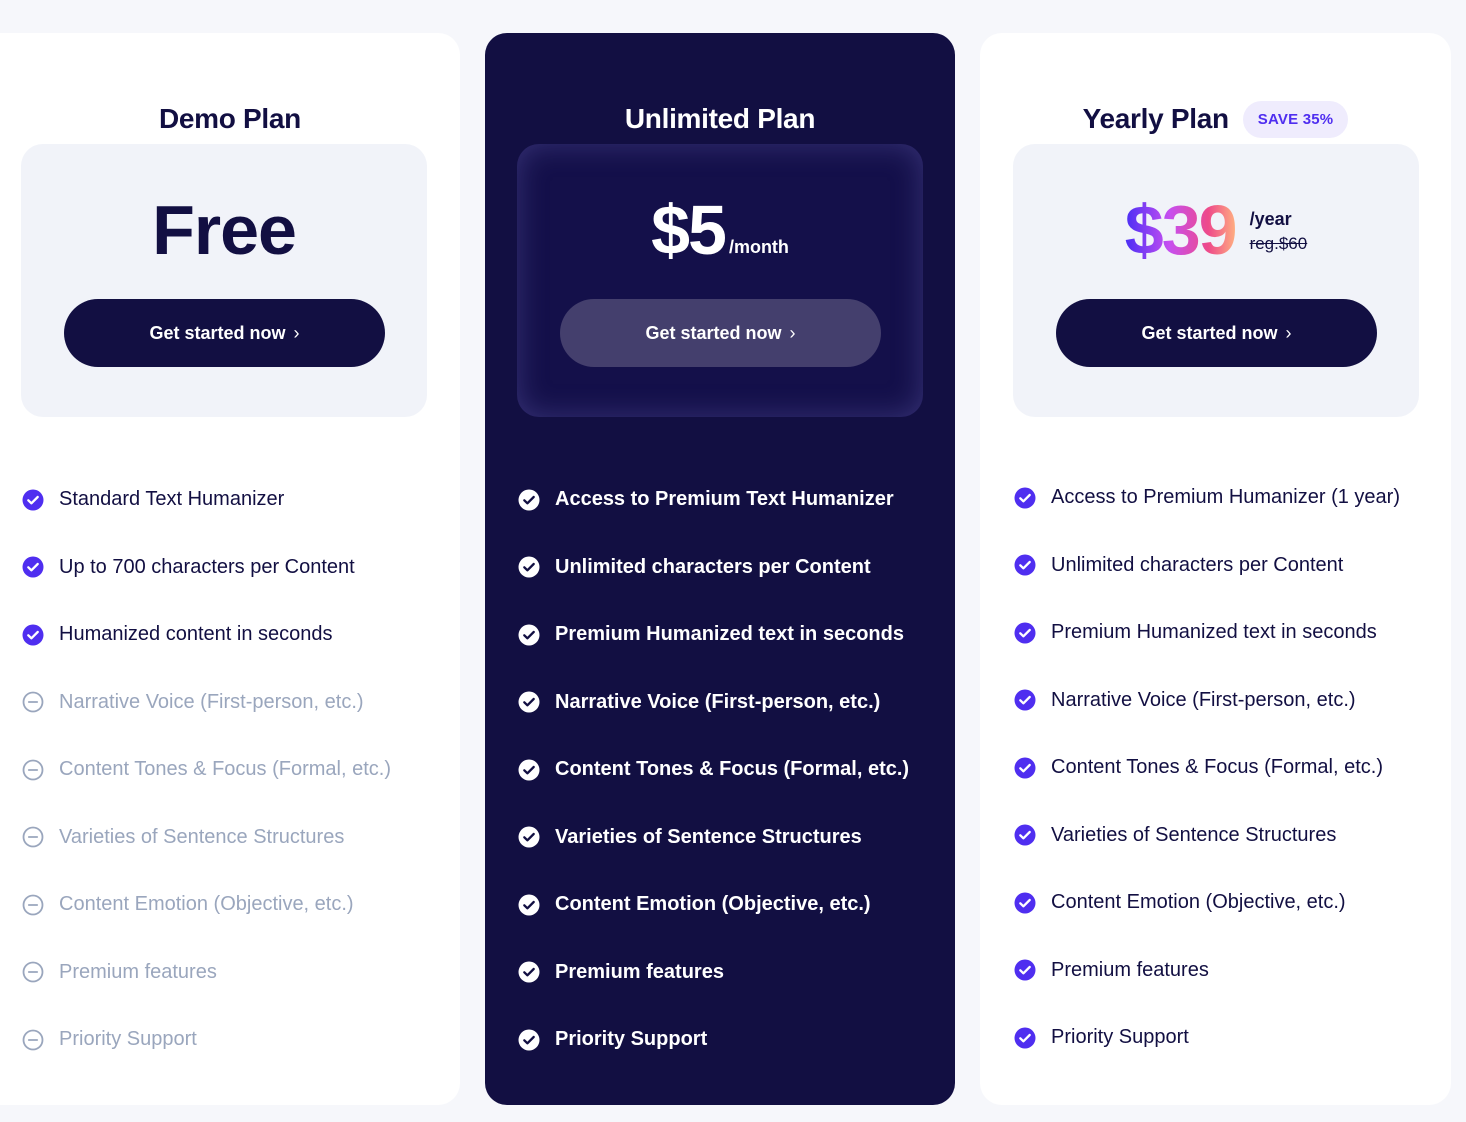 The width and height of the screenshot is (1466, 1122). I want to click on feature-label: Access to Premium Humanizer (1 year), so click(1225, 497).